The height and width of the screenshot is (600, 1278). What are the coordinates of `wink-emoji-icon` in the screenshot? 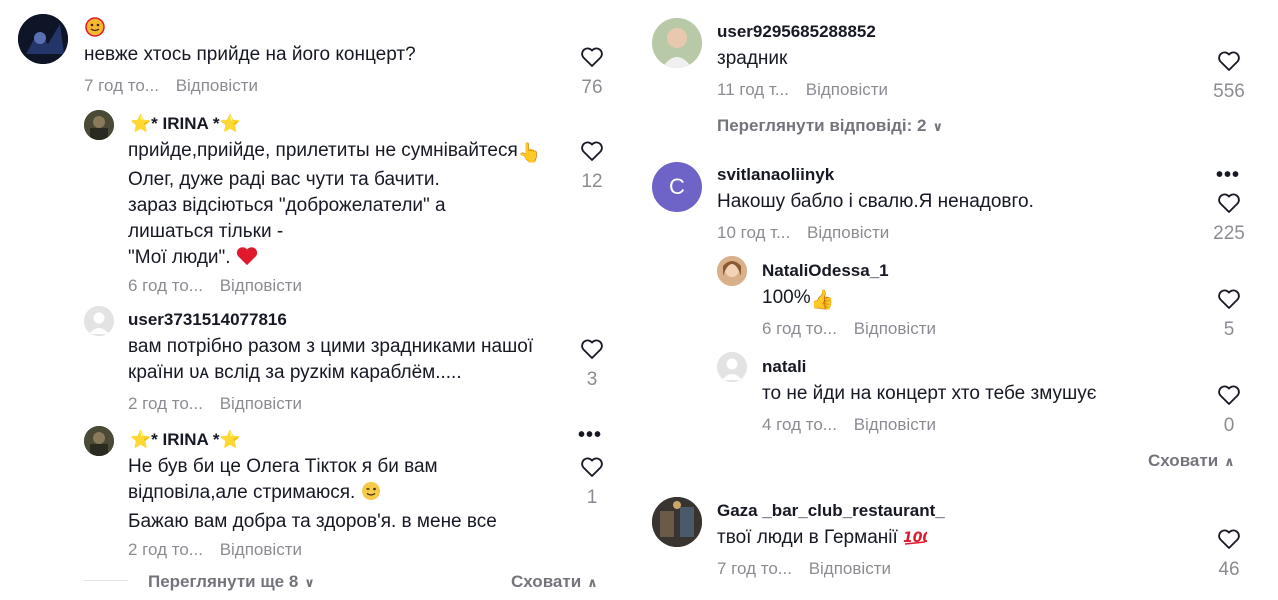 It's located at (371, 495).